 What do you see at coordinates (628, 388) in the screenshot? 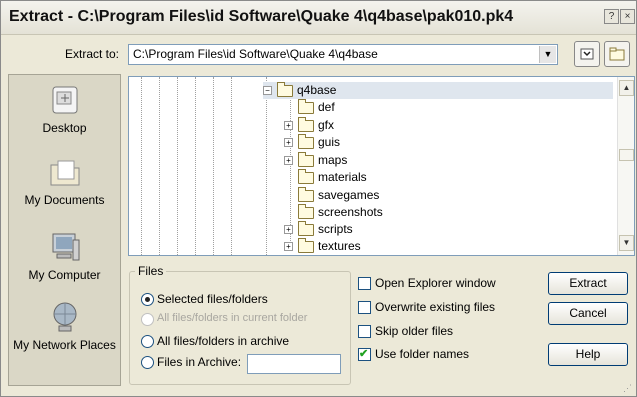
I see `resize-grip-icon: ⋰` at bounding box center [628, 388].